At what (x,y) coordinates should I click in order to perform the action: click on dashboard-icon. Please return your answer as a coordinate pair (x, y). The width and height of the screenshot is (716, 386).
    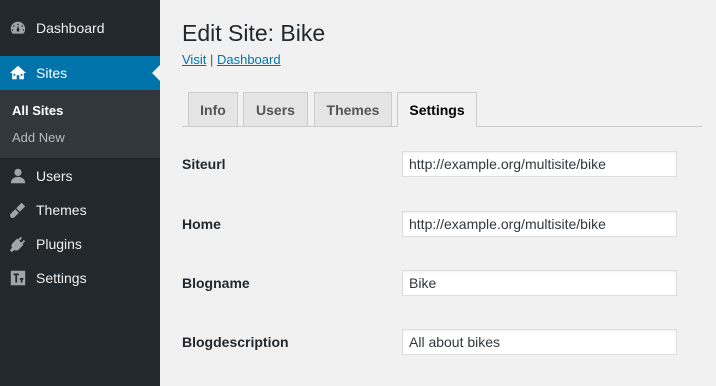
    Looking at the image, I should click on (18, 28).